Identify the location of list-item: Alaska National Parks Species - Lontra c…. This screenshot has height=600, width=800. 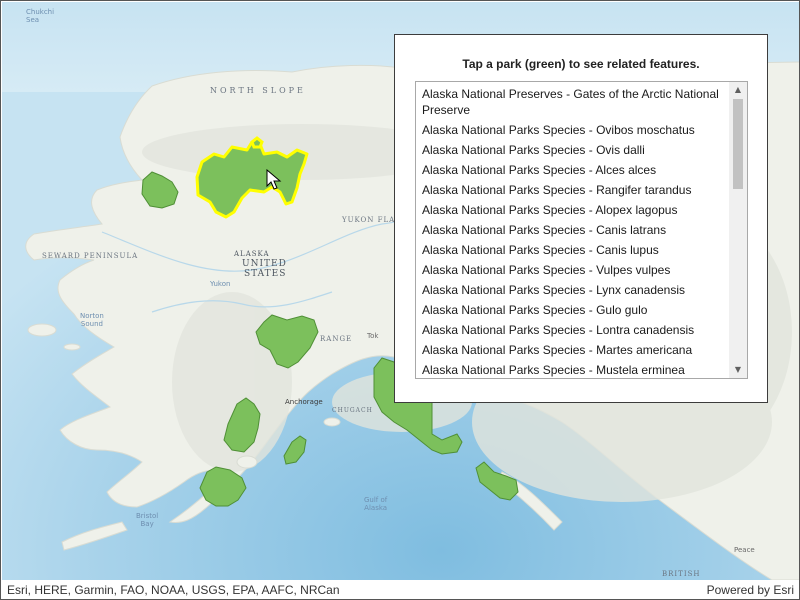
(572, 330).